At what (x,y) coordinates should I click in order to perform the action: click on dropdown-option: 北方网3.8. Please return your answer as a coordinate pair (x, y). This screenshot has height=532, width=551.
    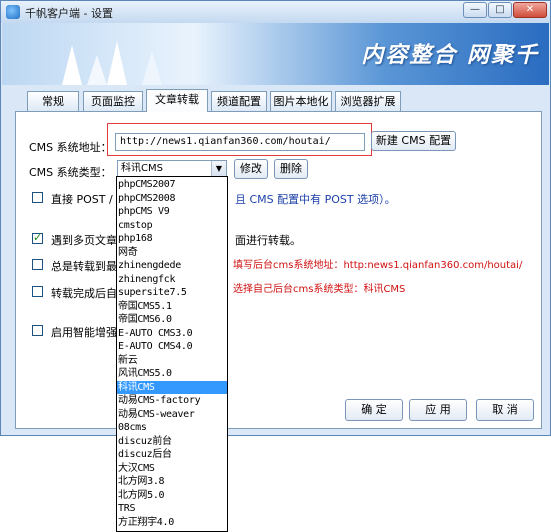
    Looking at the image, I should click on (172, 481).